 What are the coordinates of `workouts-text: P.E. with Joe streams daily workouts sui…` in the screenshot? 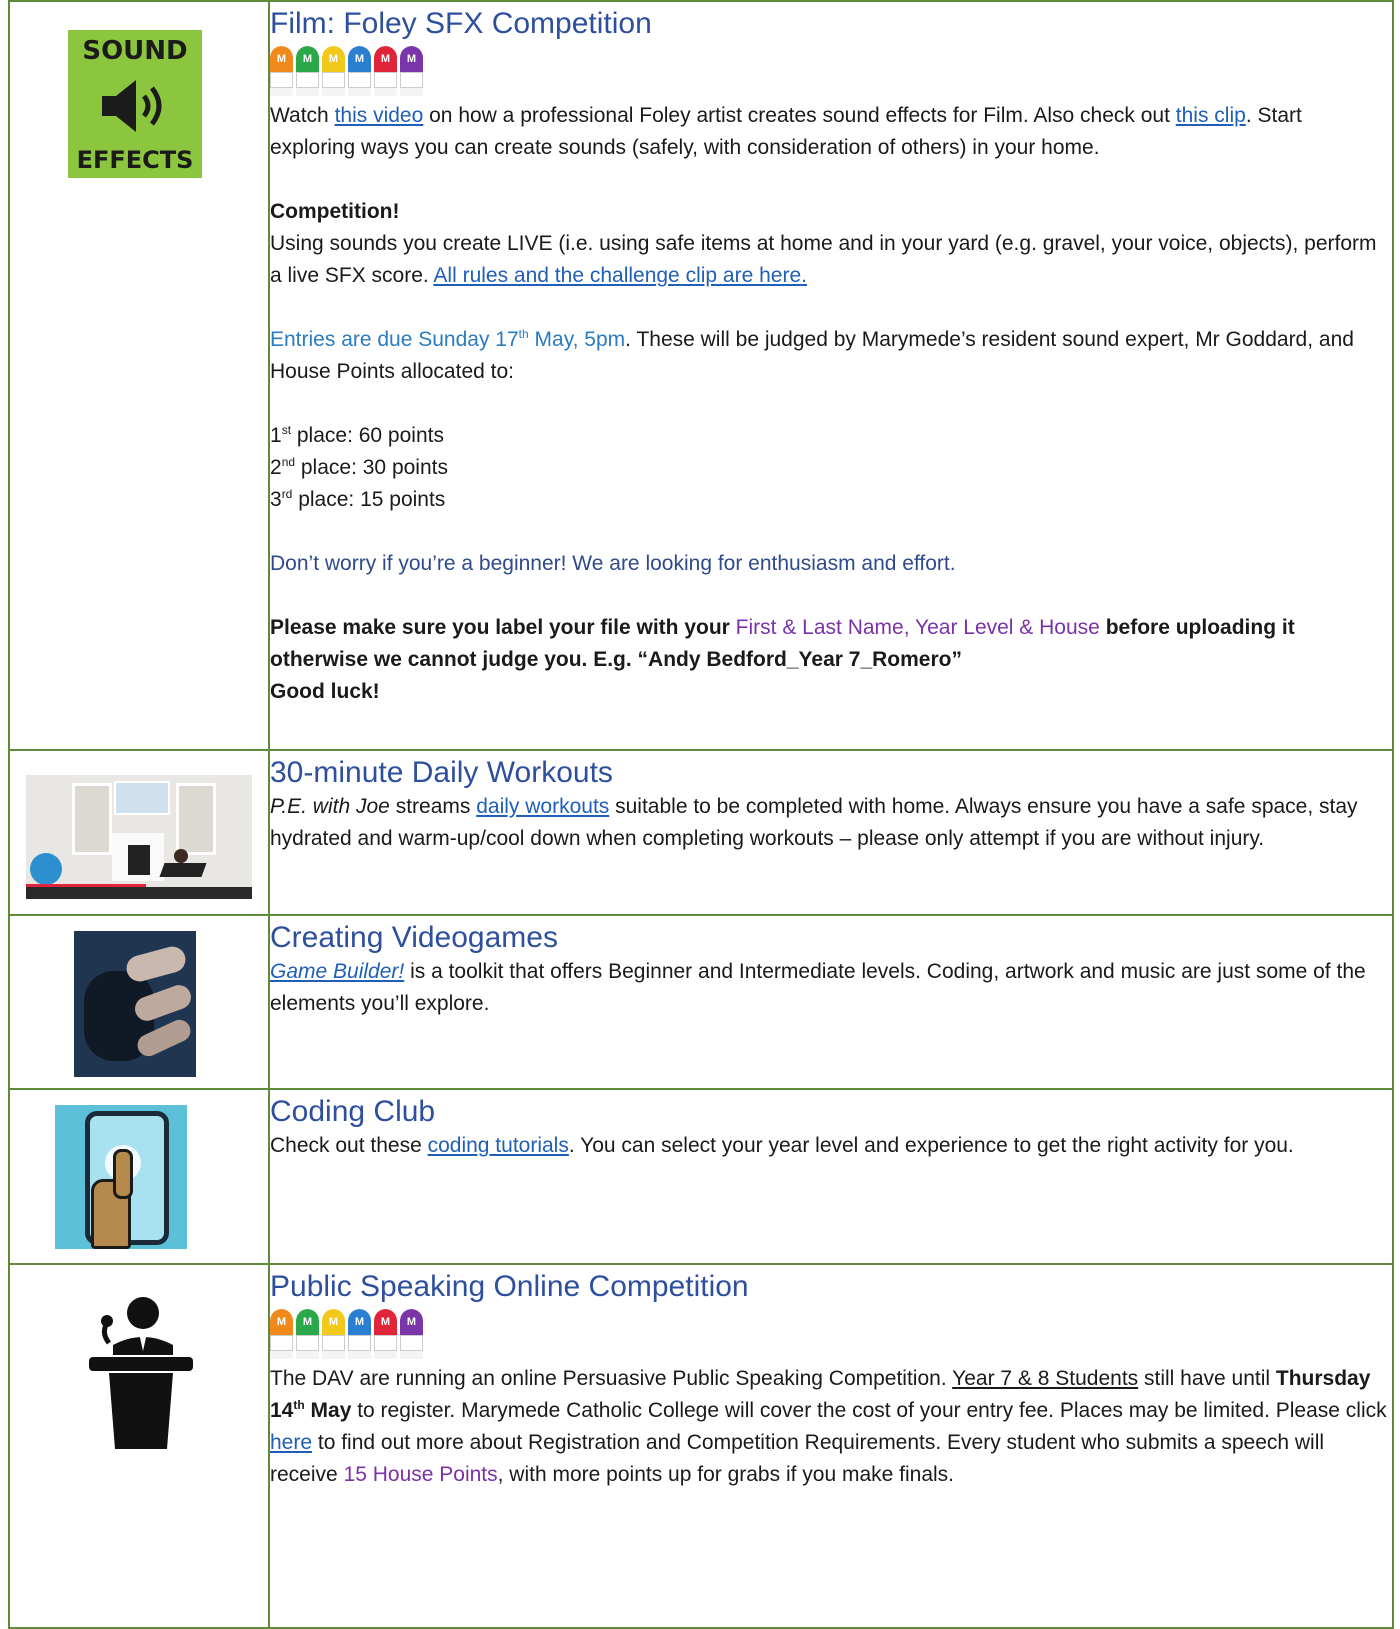 It's located at (814, 822).